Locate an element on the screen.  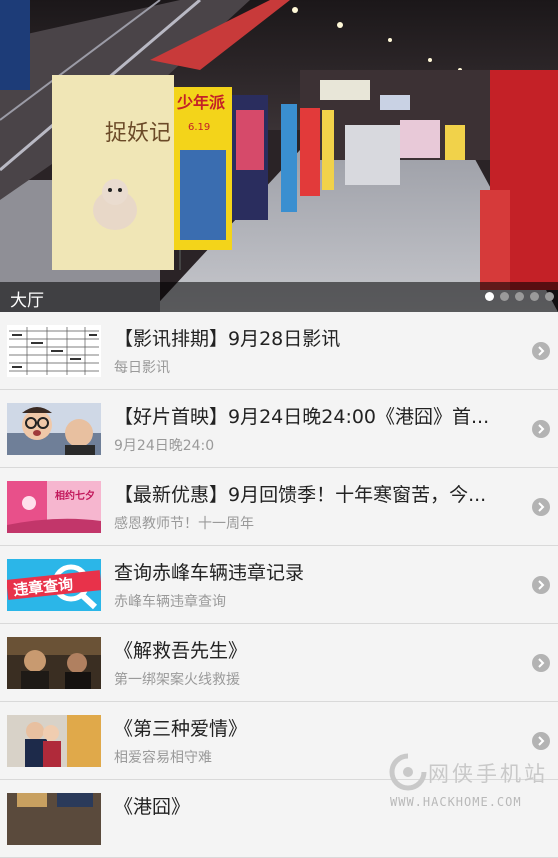
banner-caption: 大厅 is located at coordinates (27, 301).